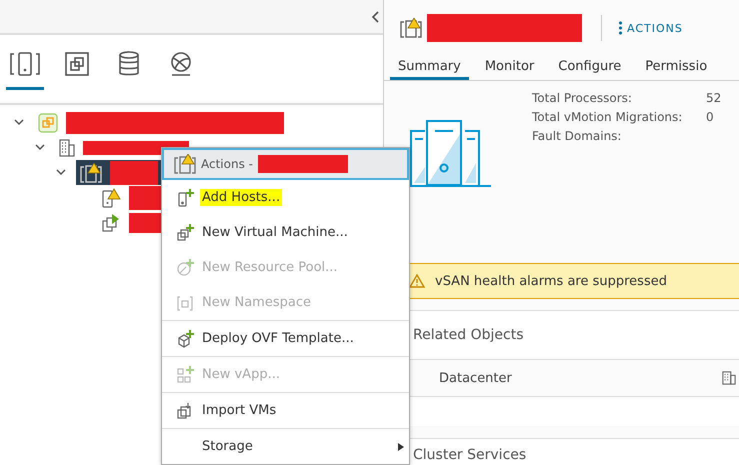  I want to click on tab: Summary, so click(429, 68).